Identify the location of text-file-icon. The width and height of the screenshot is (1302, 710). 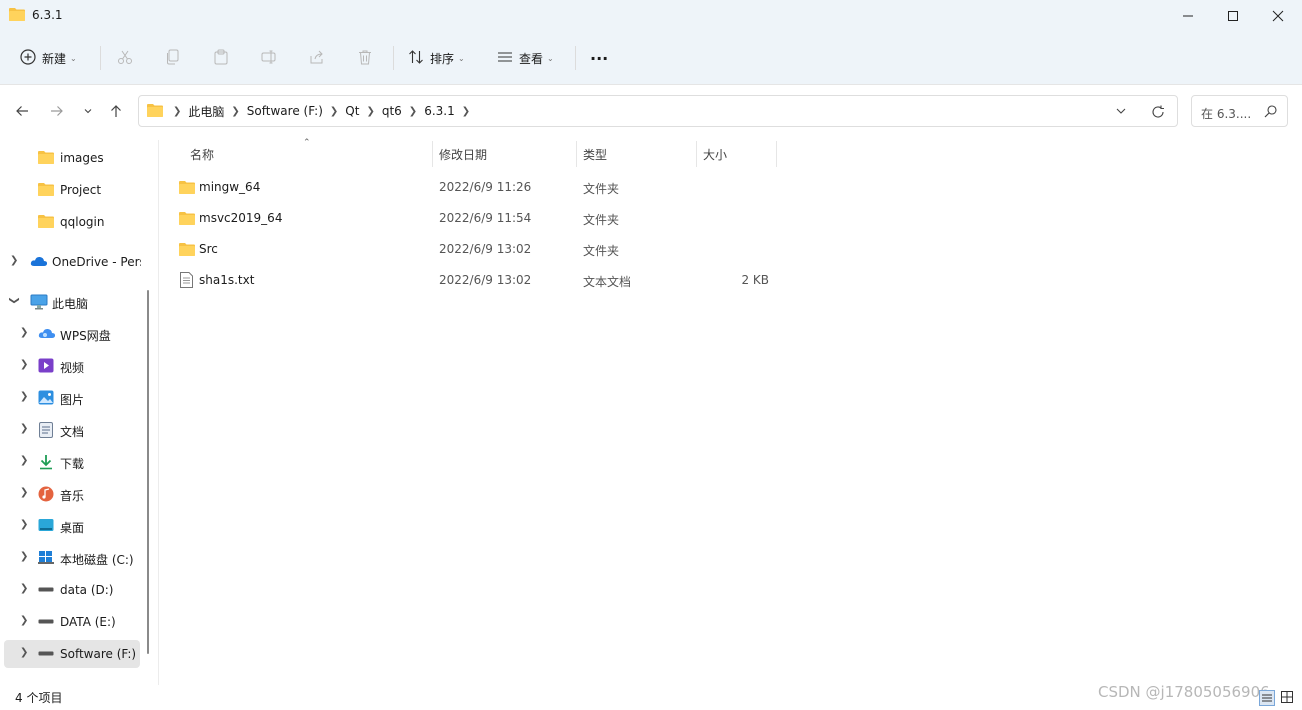
(186, 281).